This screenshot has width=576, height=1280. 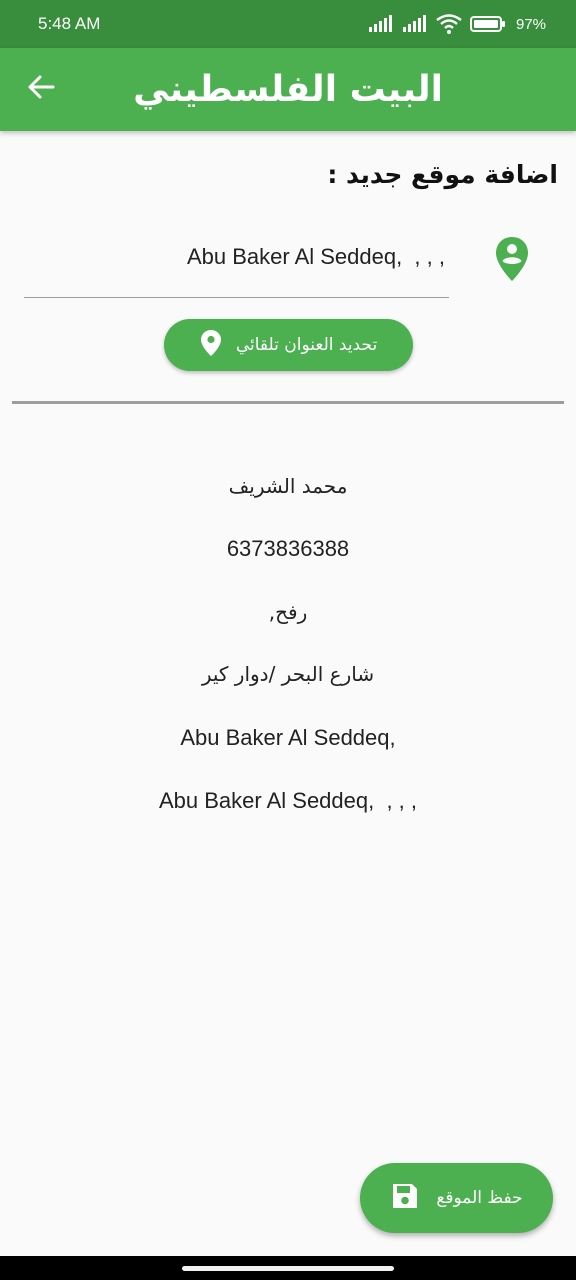 I want to click on save-location-button: حفظ الموقع, so click(x=456, y=1198).